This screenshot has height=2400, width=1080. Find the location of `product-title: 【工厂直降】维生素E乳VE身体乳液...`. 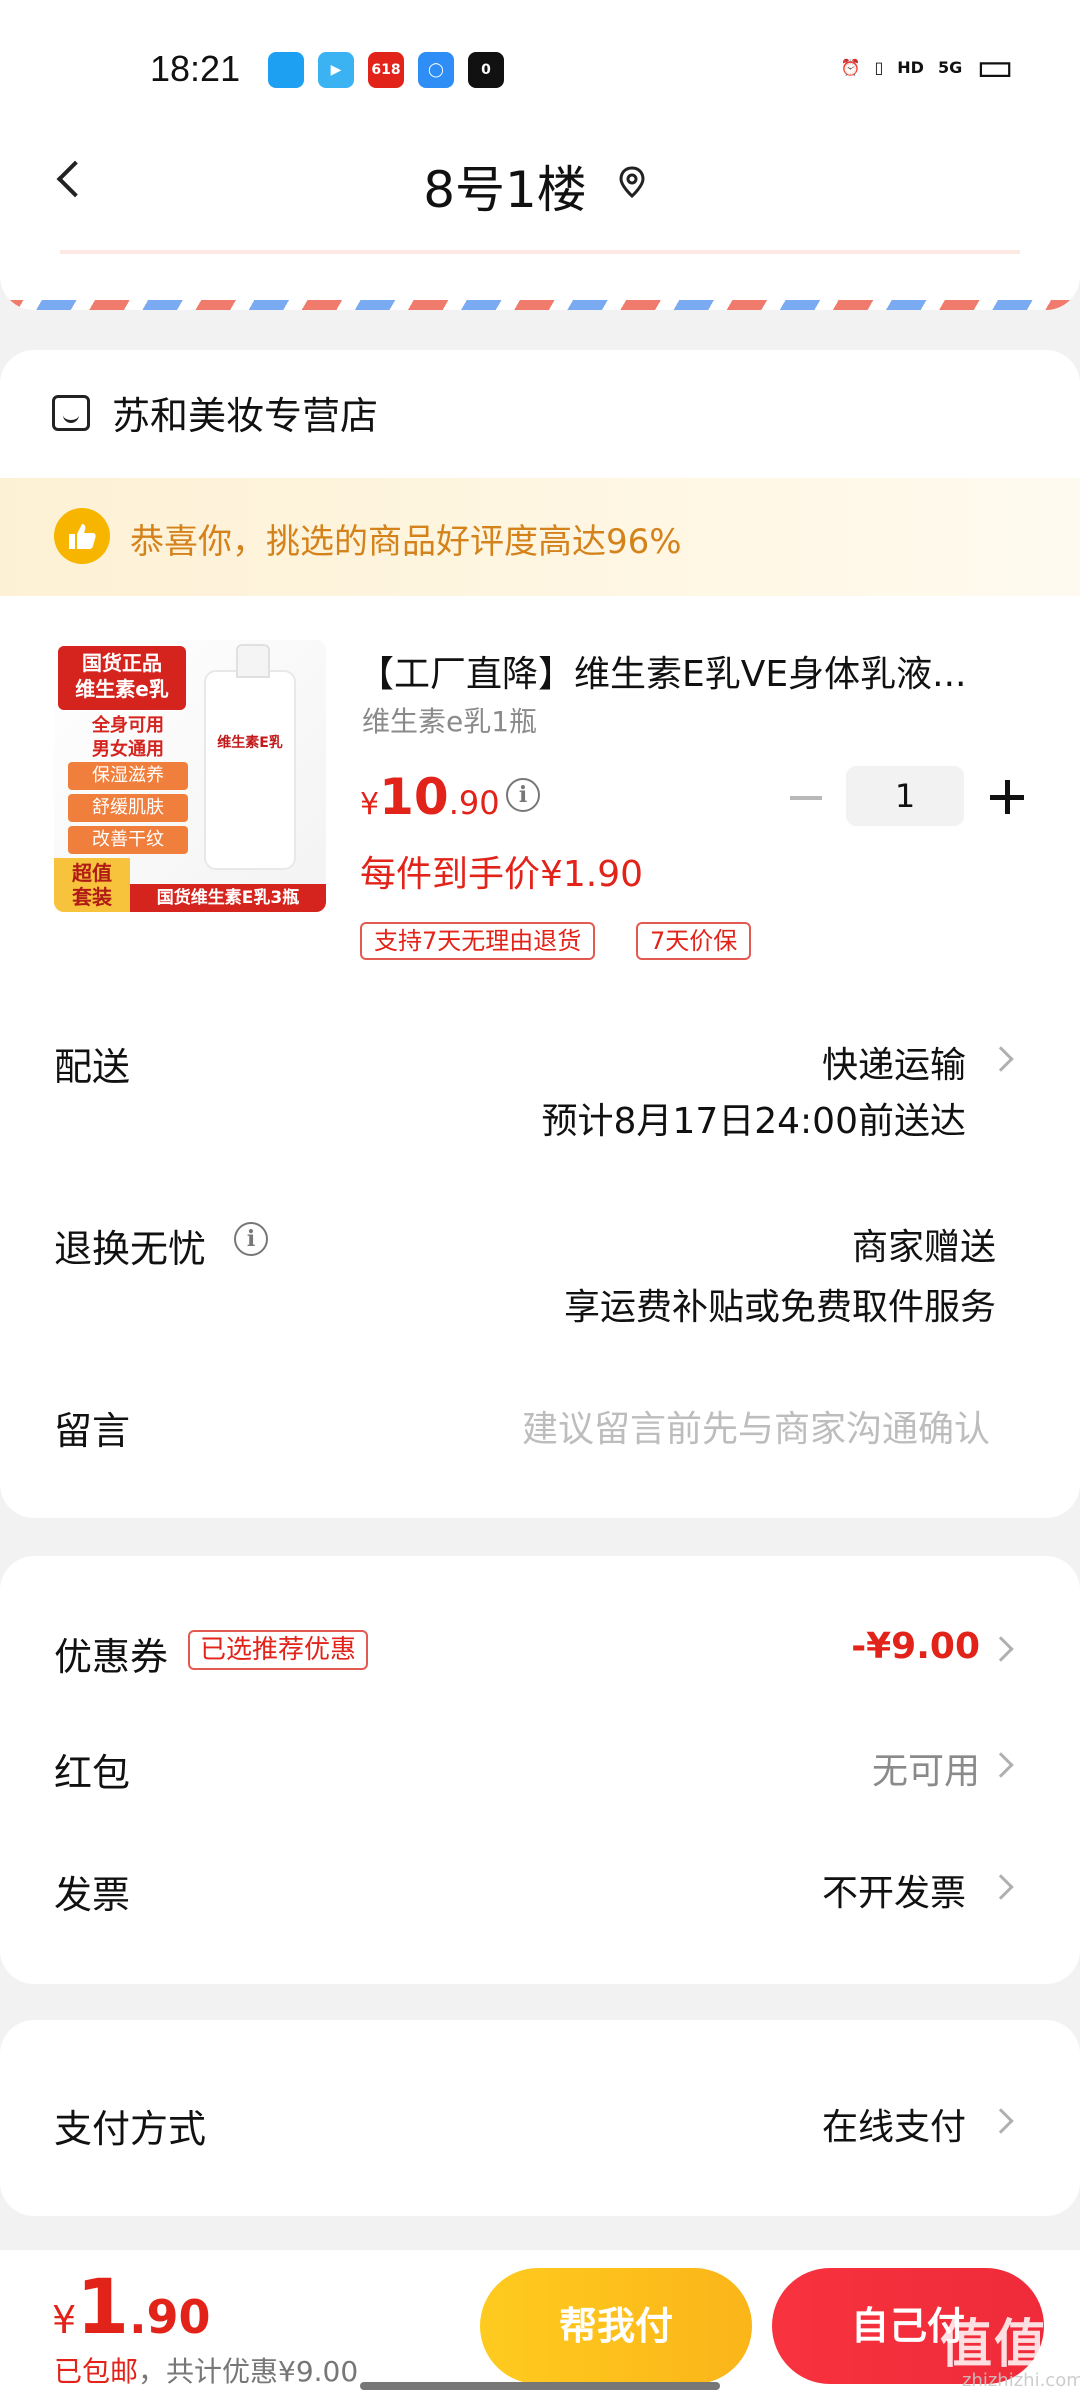

product-title: 【工厂直降】维生素E乳VE身体乳液... is located at coordinates (688, 671).